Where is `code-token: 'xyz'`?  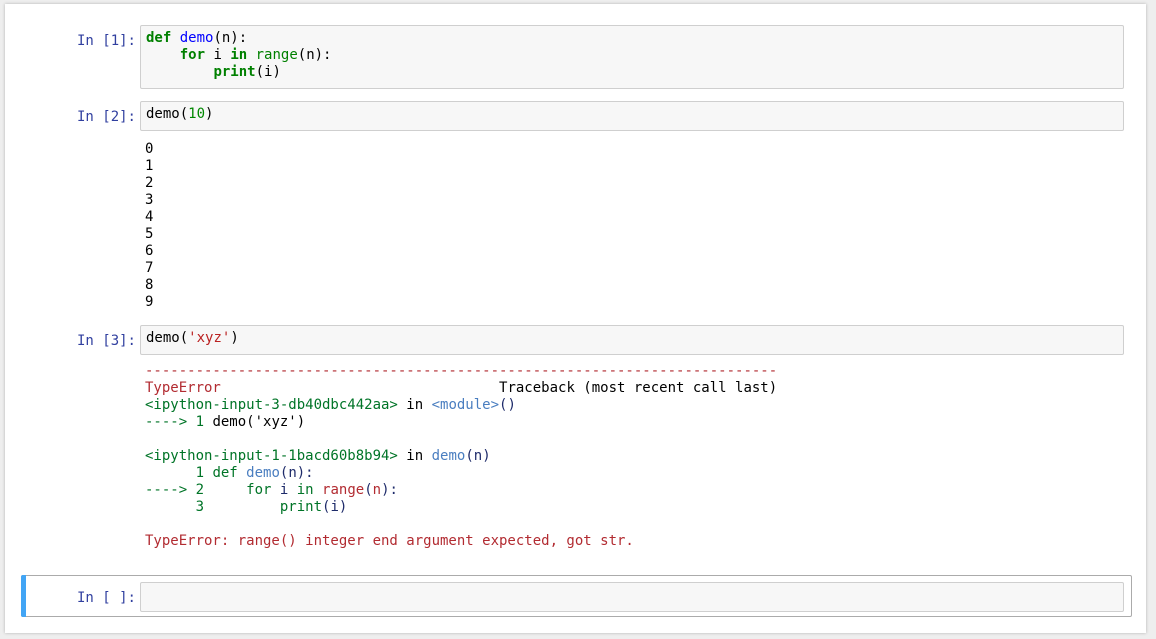 code-token: 'xyz' is located at coordinates (209, 338).